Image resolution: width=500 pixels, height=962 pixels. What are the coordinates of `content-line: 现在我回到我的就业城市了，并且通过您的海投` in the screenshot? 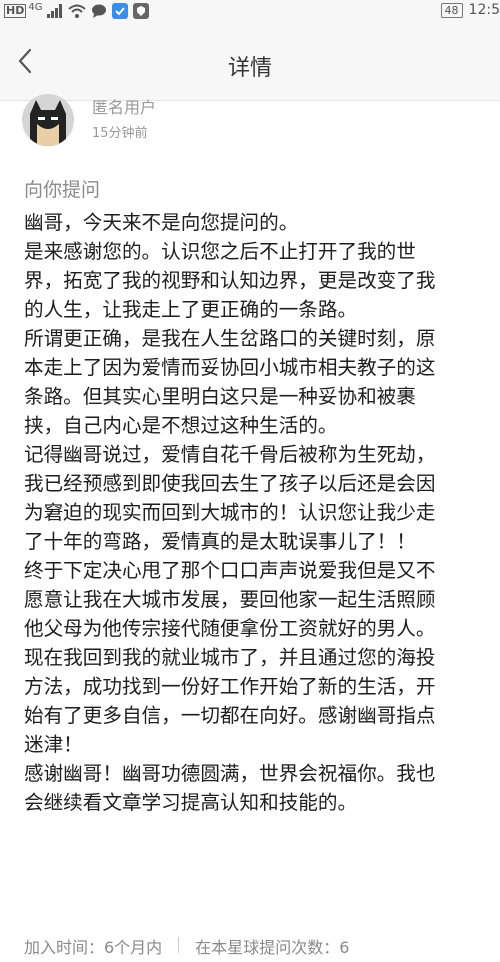 It's located at (230, 657).